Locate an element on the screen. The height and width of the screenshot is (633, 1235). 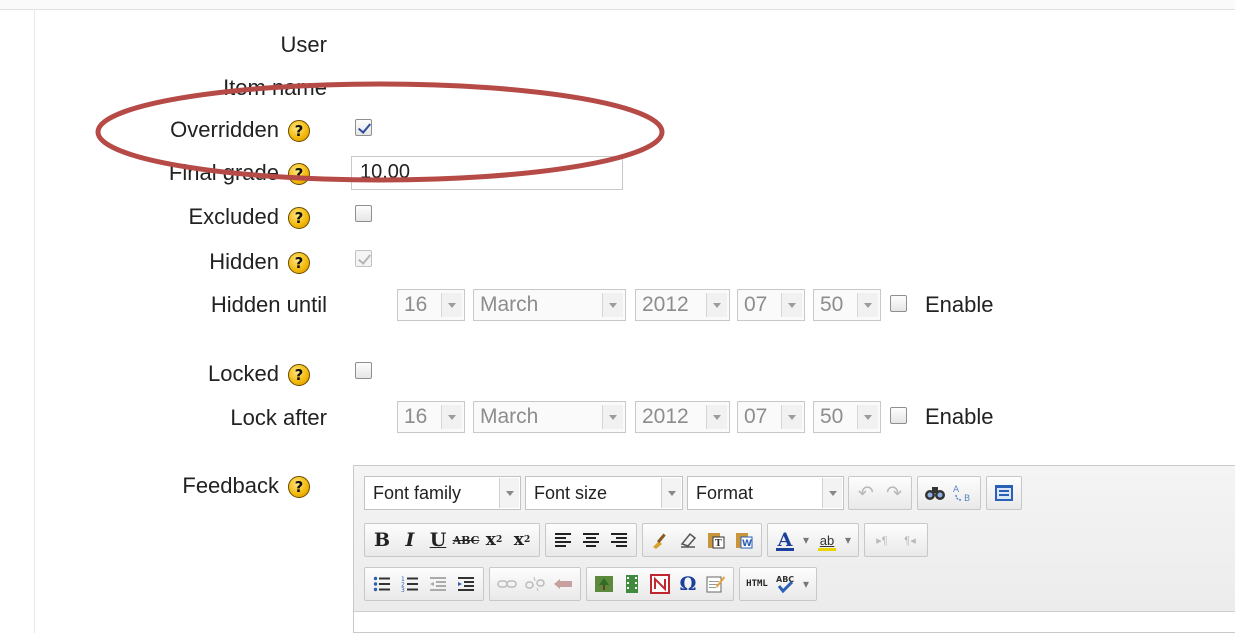
hidden-until-hour-select: 07 is located at coordinates (771, 305).